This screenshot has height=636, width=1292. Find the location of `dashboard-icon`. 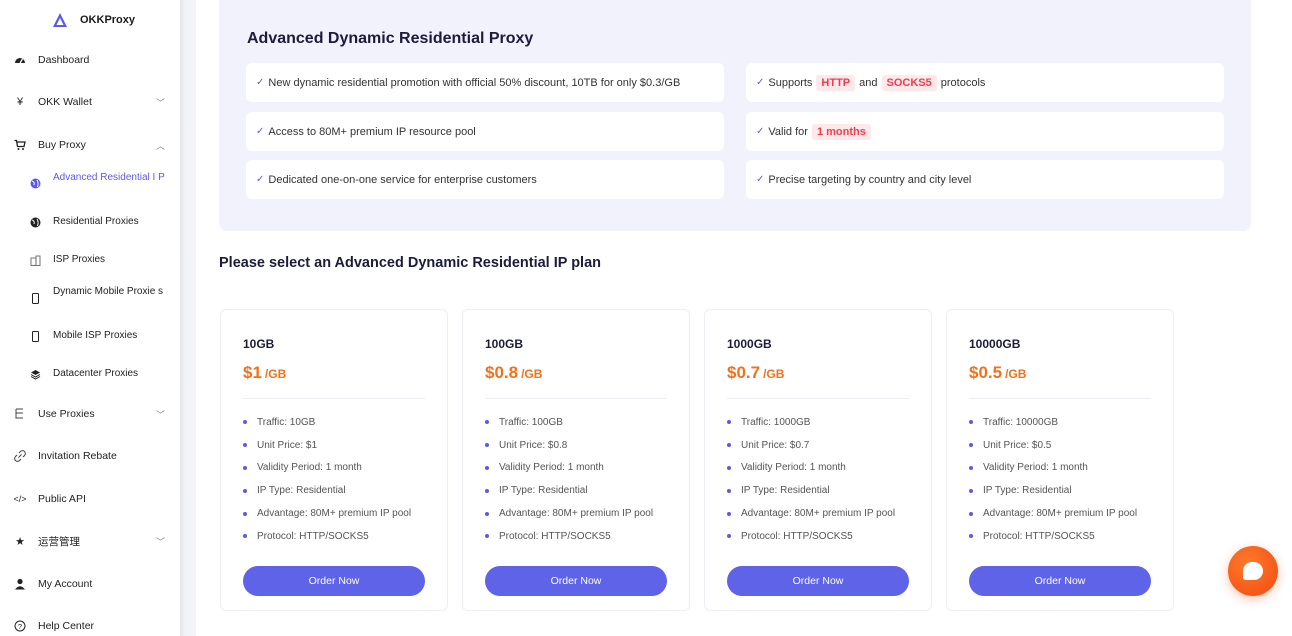

dashboard-icon is located at coordinates (20, 60).